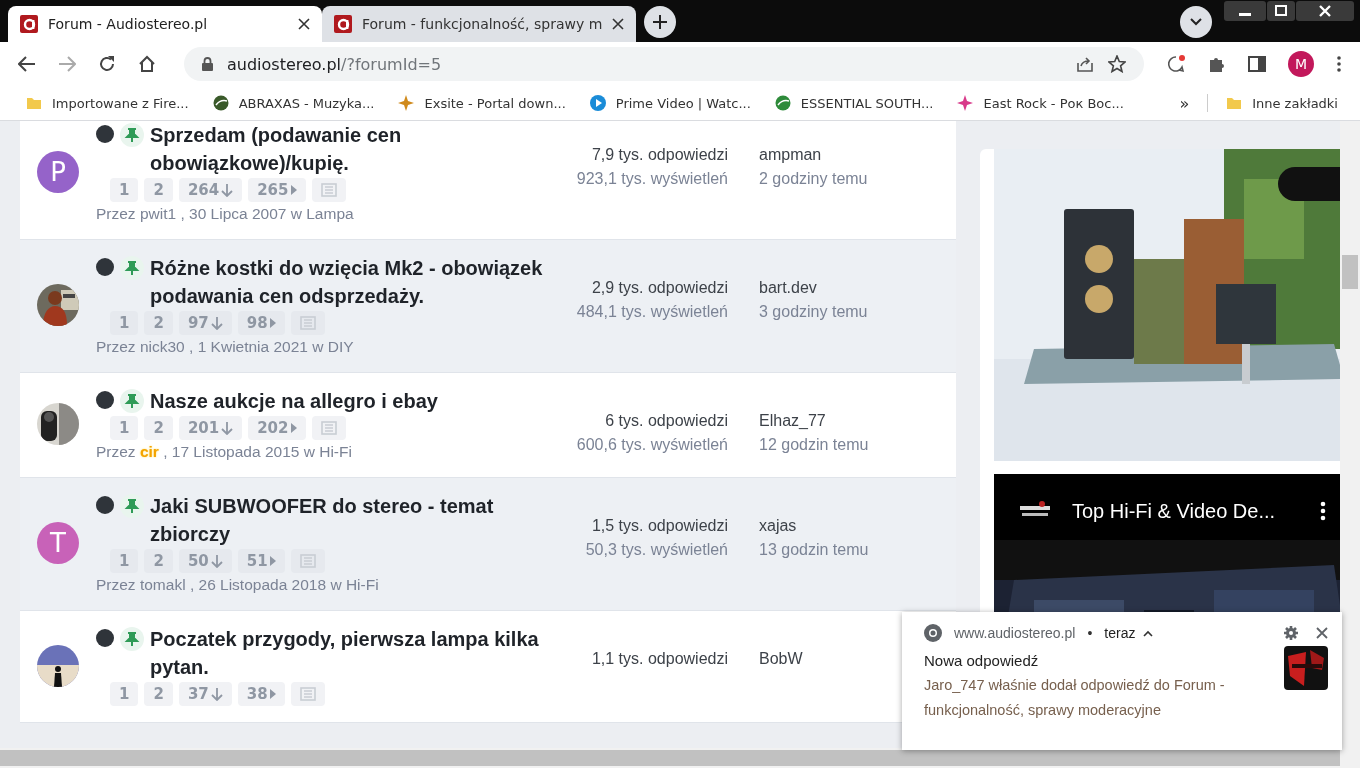 The height and width of the screenshot is (768, 1360). Describe the element at coordinates (842, 421) in the screenshot. I see `last-poster-link: Elhaz_77` at that location.